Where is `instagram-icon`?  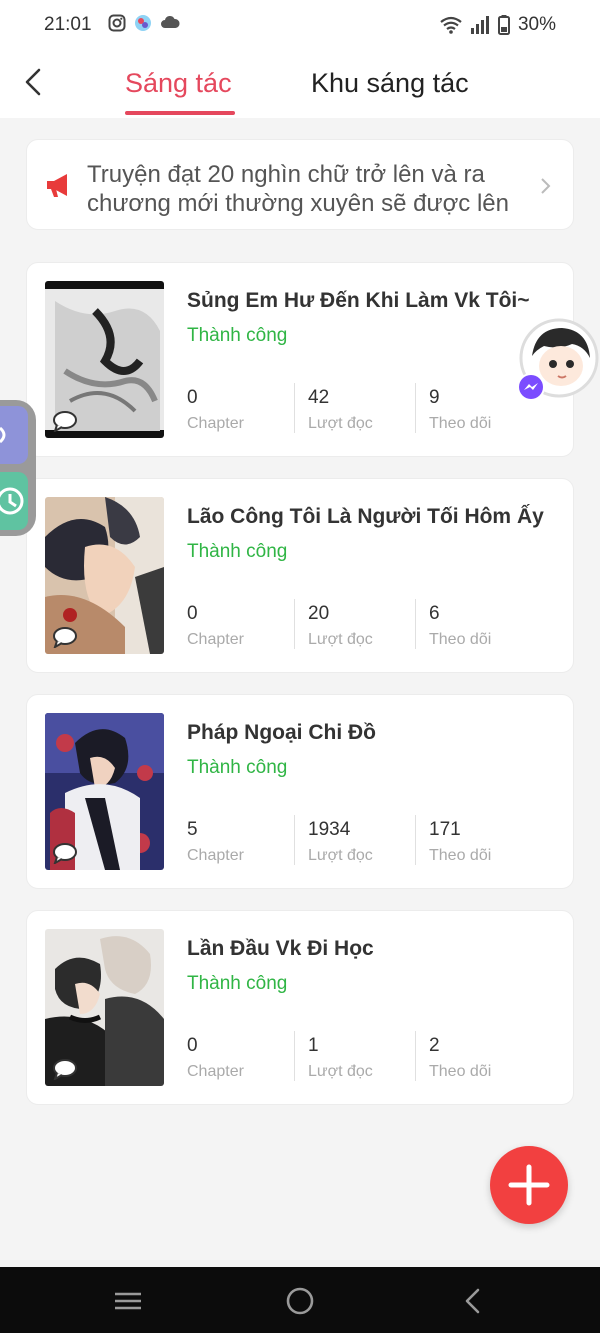 instagram-icon is located at coordinates (117, 23).